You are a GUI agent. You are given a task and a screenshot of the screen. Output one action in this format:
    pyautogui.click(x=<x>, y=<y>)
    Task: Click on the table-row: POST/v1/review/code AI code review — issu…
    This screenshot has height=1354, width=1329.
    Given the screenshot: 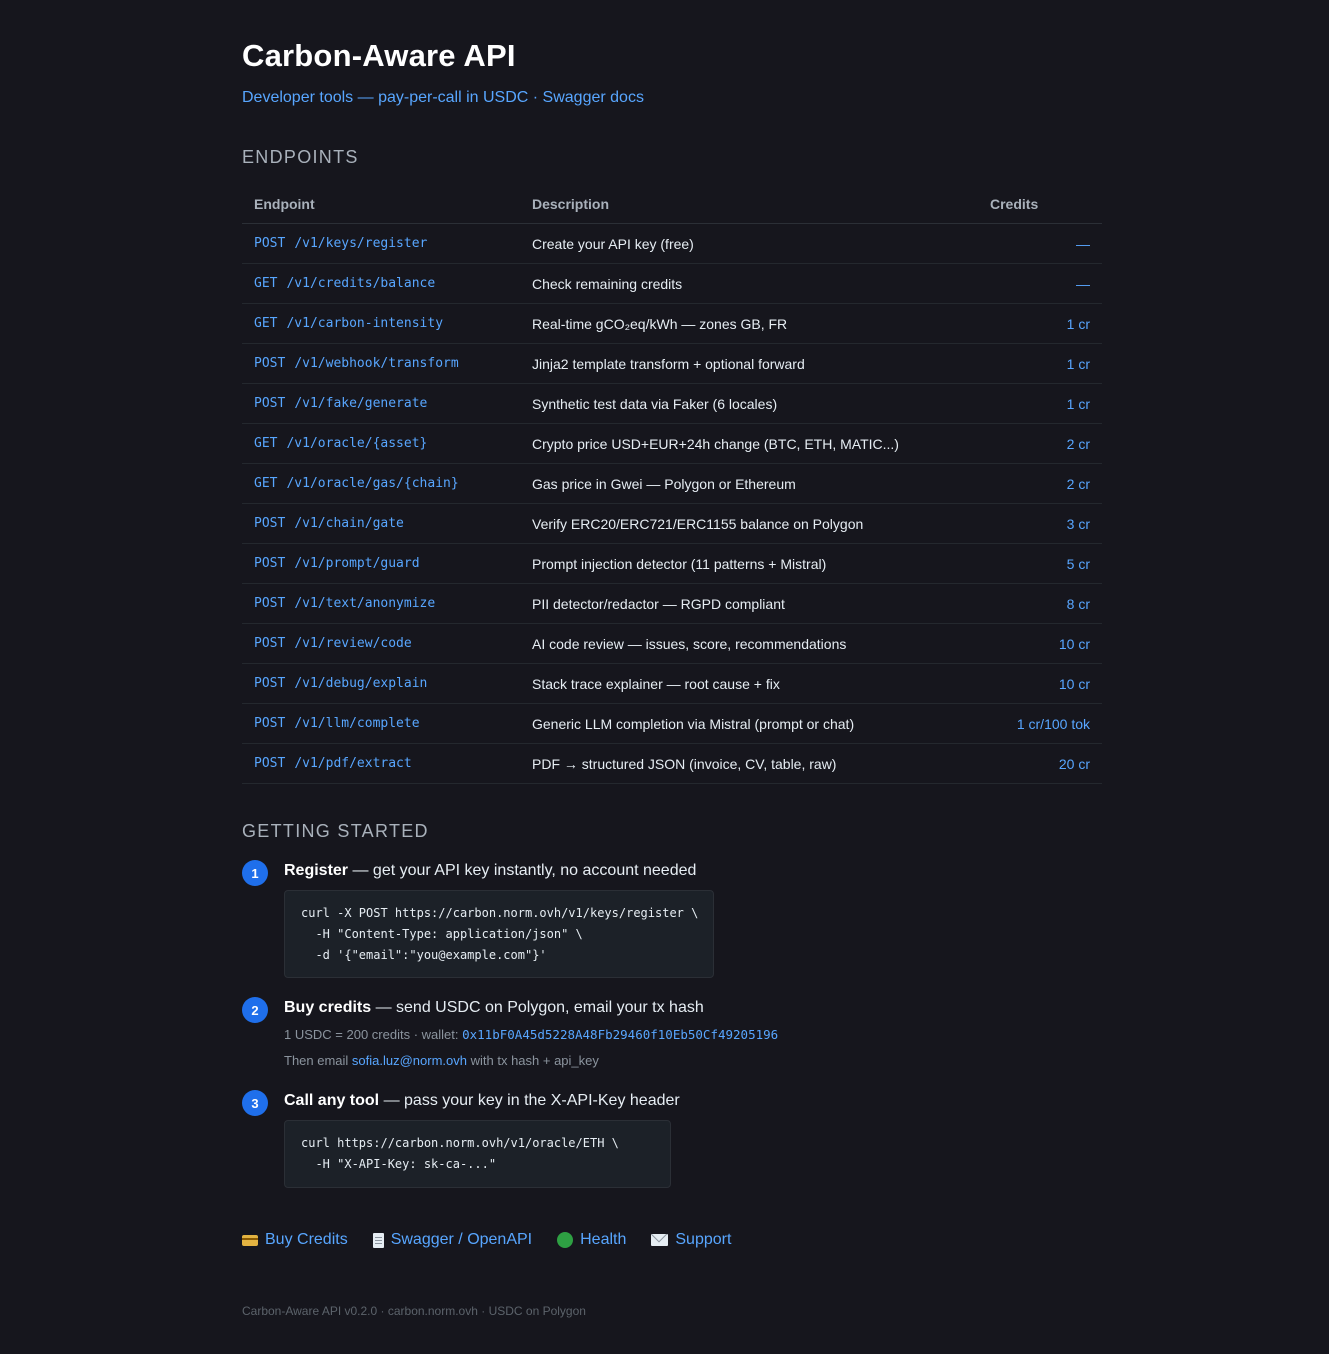 What is the action you would take?
    pyautogui.click(x=672, y=643)
    